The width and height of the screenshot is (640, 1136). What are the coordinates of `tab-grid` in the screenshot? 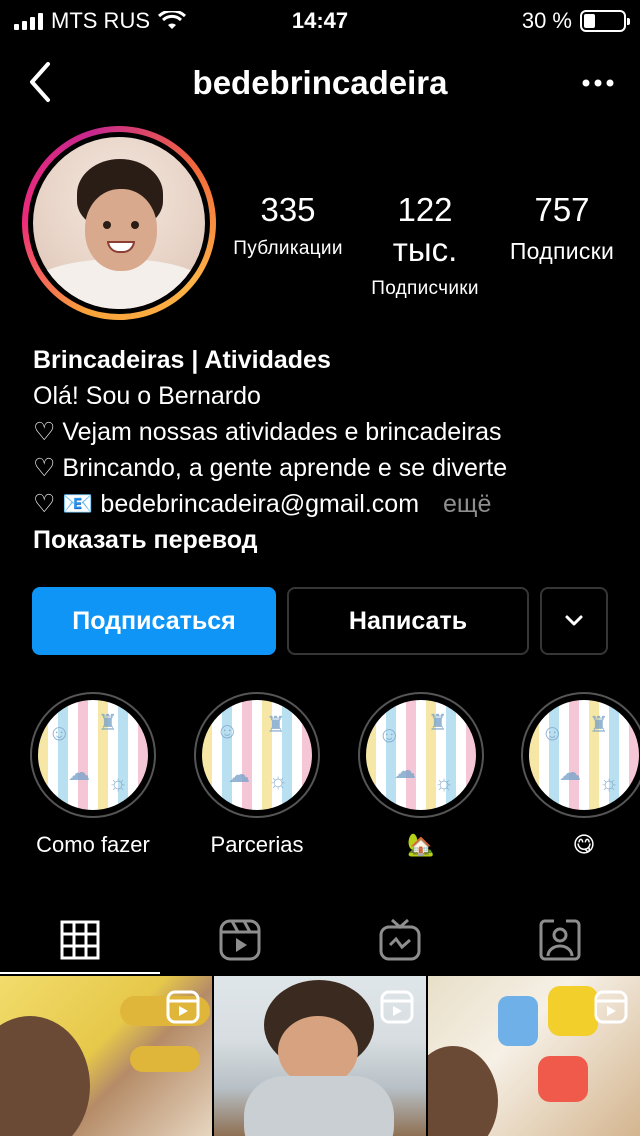 It's located at (80, 940).